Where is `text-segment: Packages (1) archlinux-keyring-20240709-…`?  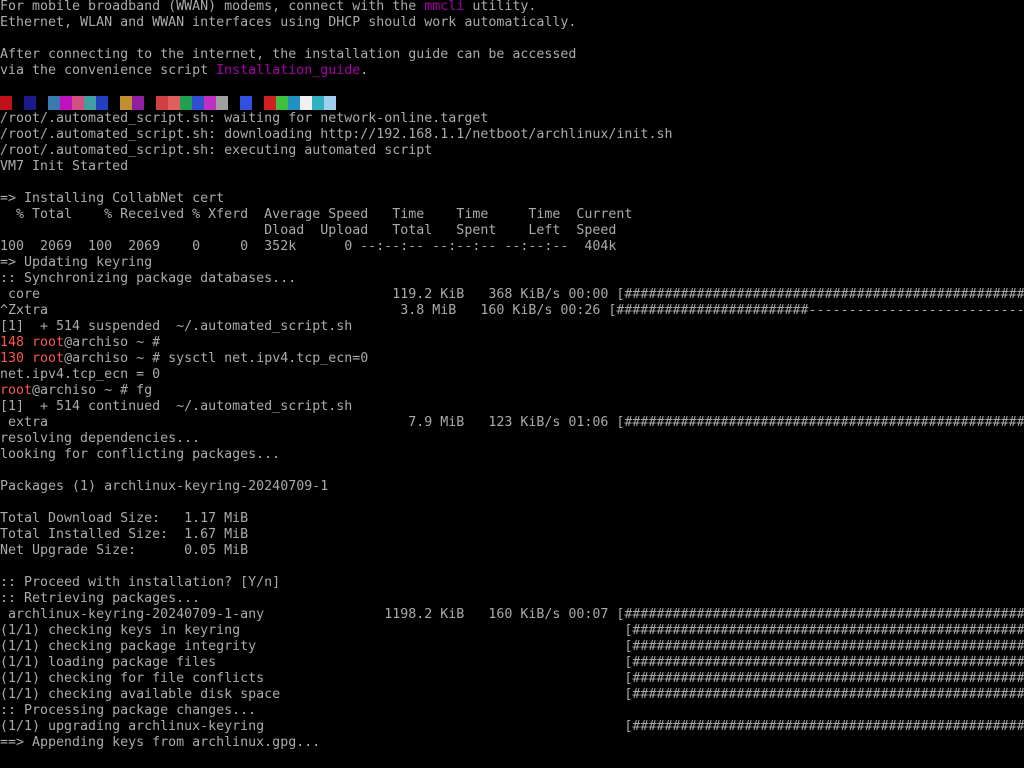 text-segment: Packages (1) archlinux-keyring-20240709-… is located at coordinates (164, 486).